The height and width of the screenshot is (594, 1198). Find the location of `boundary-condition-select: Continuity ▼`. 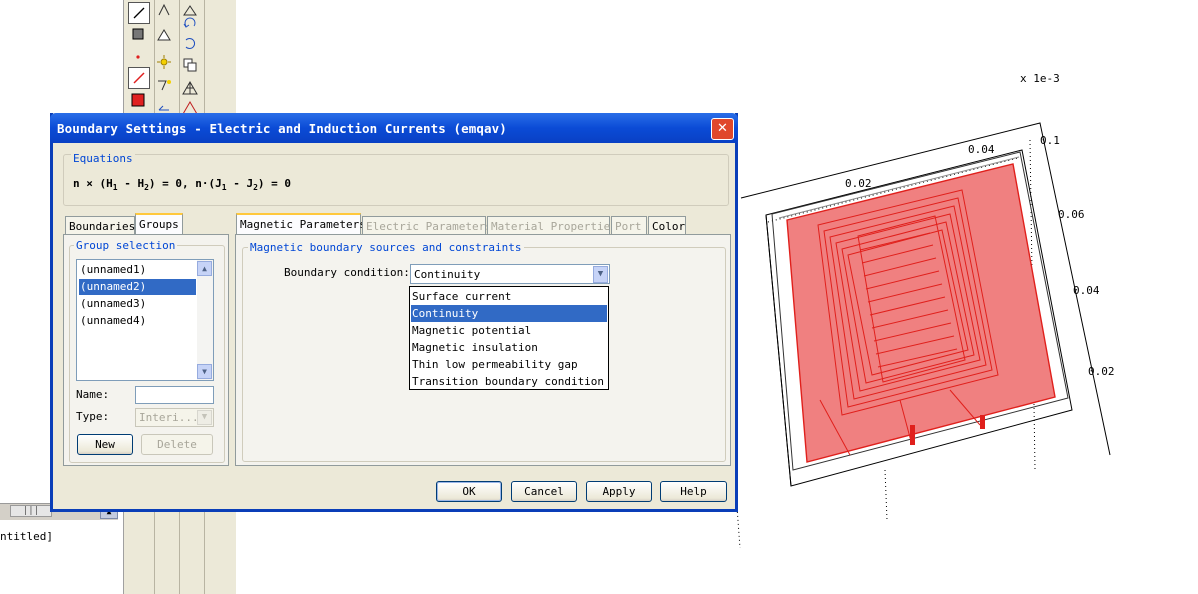

boundary-condition-select: Continuity ▼ is located at coordinates (510, 274).